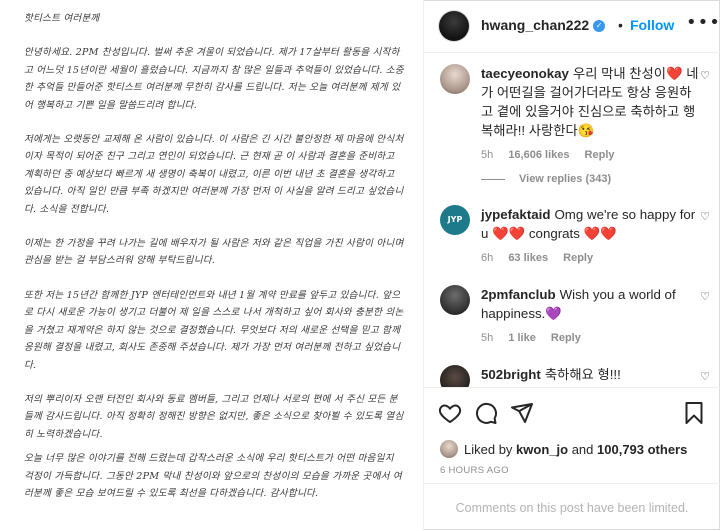 The image size is (720, 531). Describe the element at coordinates (565, 179) in the screenshot. I see `view-replies-label: View replies (343)` at that location.